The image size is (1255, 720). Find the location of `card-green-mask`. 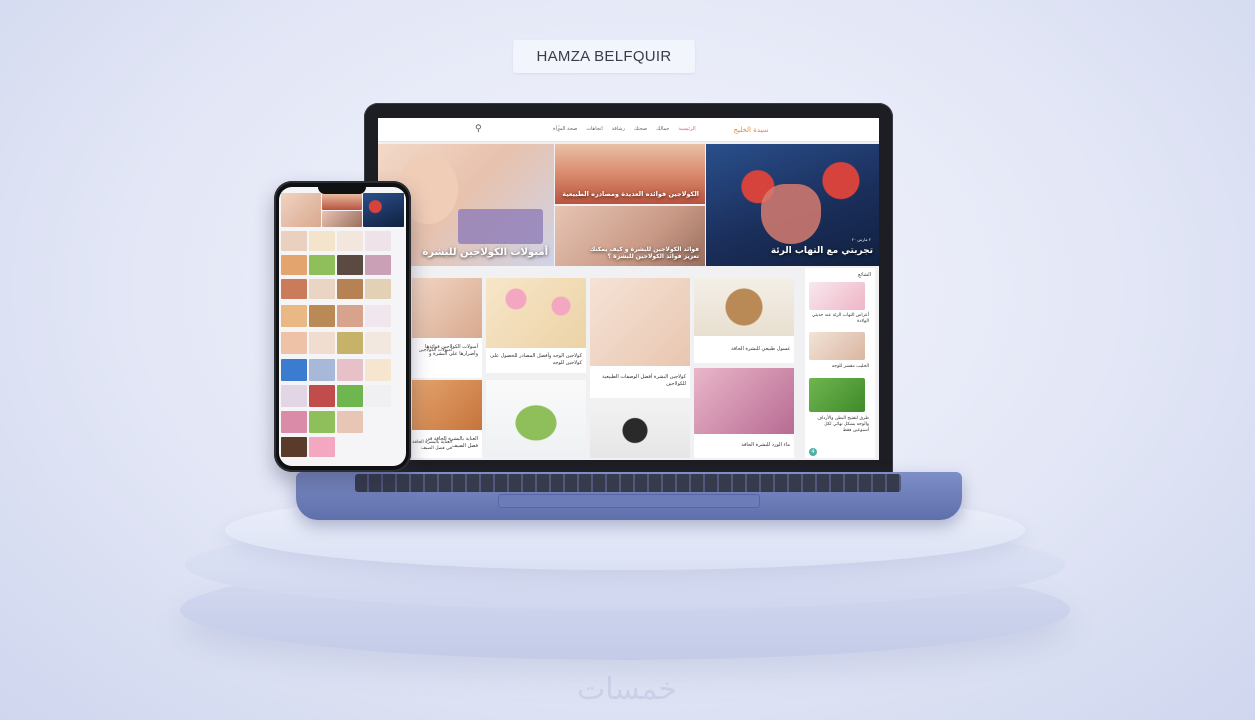

card-green-mask is located at coordinates (536, 419).